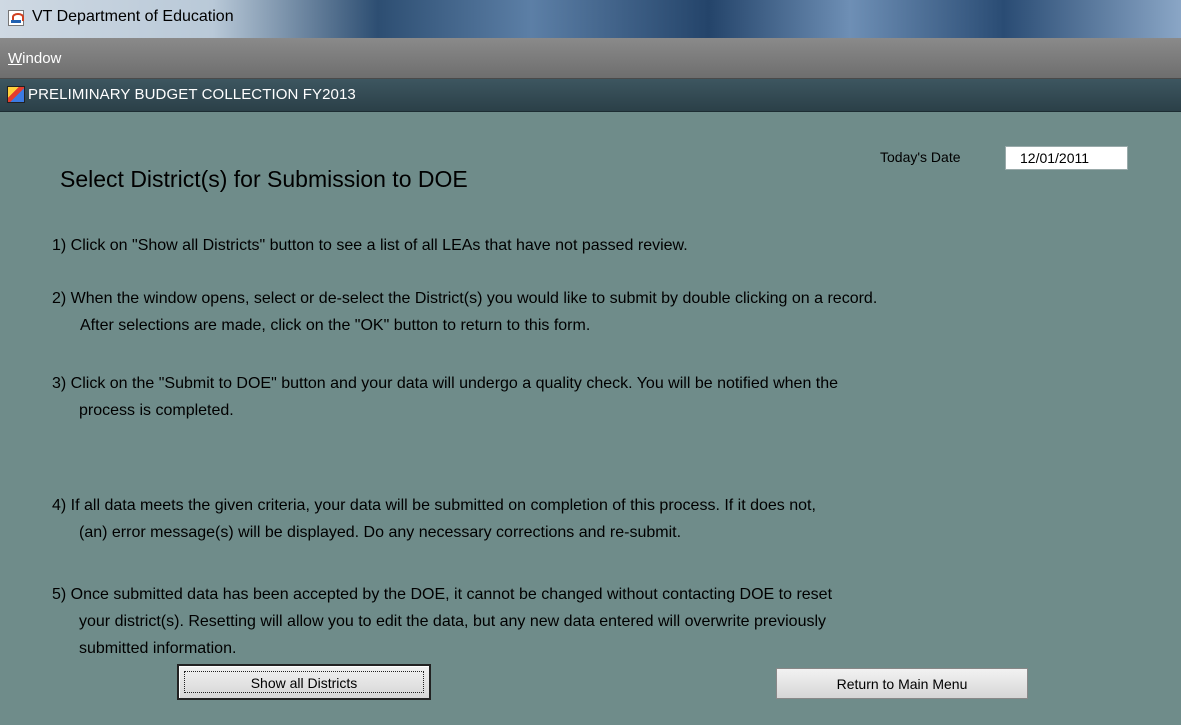 The width and height of the screenshot is (1181, 725). What do you see at coordinates (133, 16) in the screenshot?
I see `window-title: VT Department of Education` at bounding box center [133, 16].